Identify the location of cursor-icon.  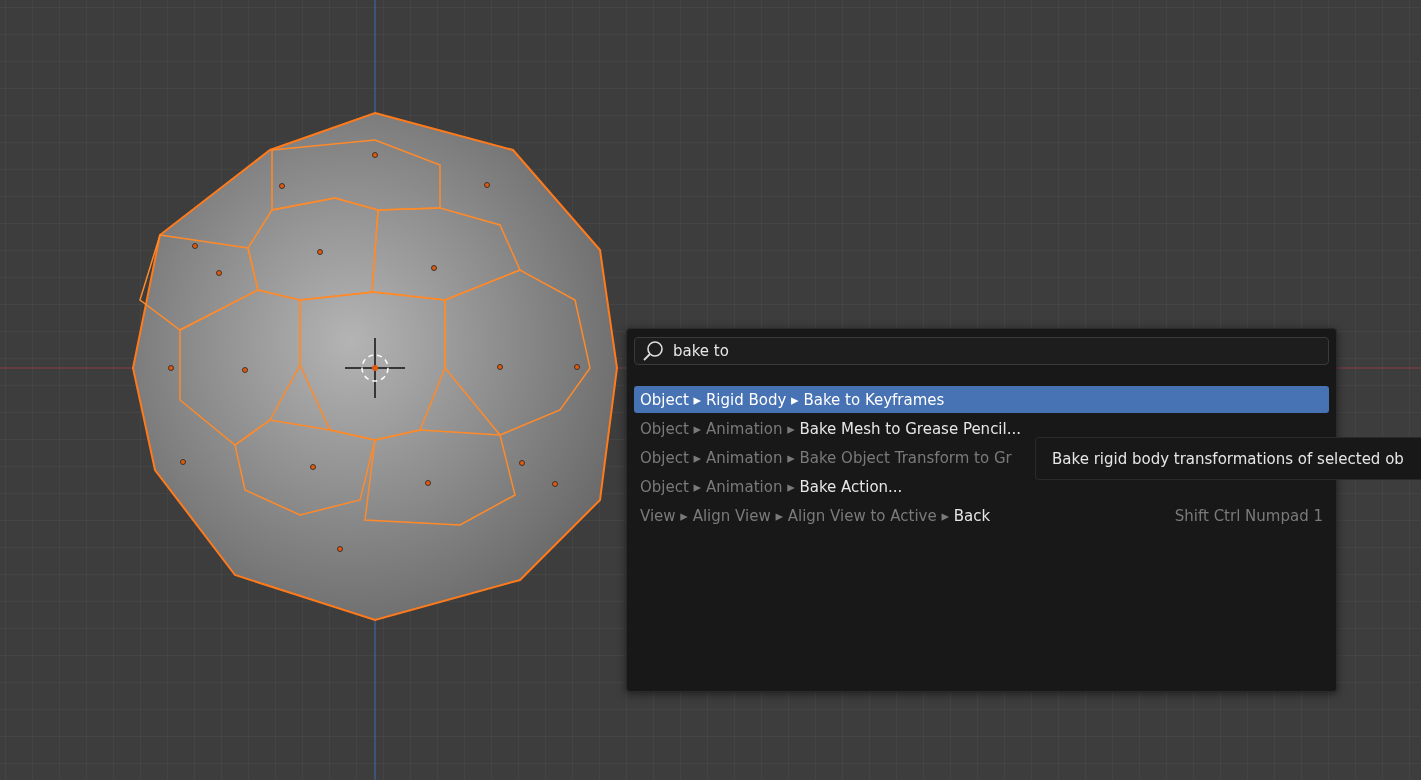
(375, 368).